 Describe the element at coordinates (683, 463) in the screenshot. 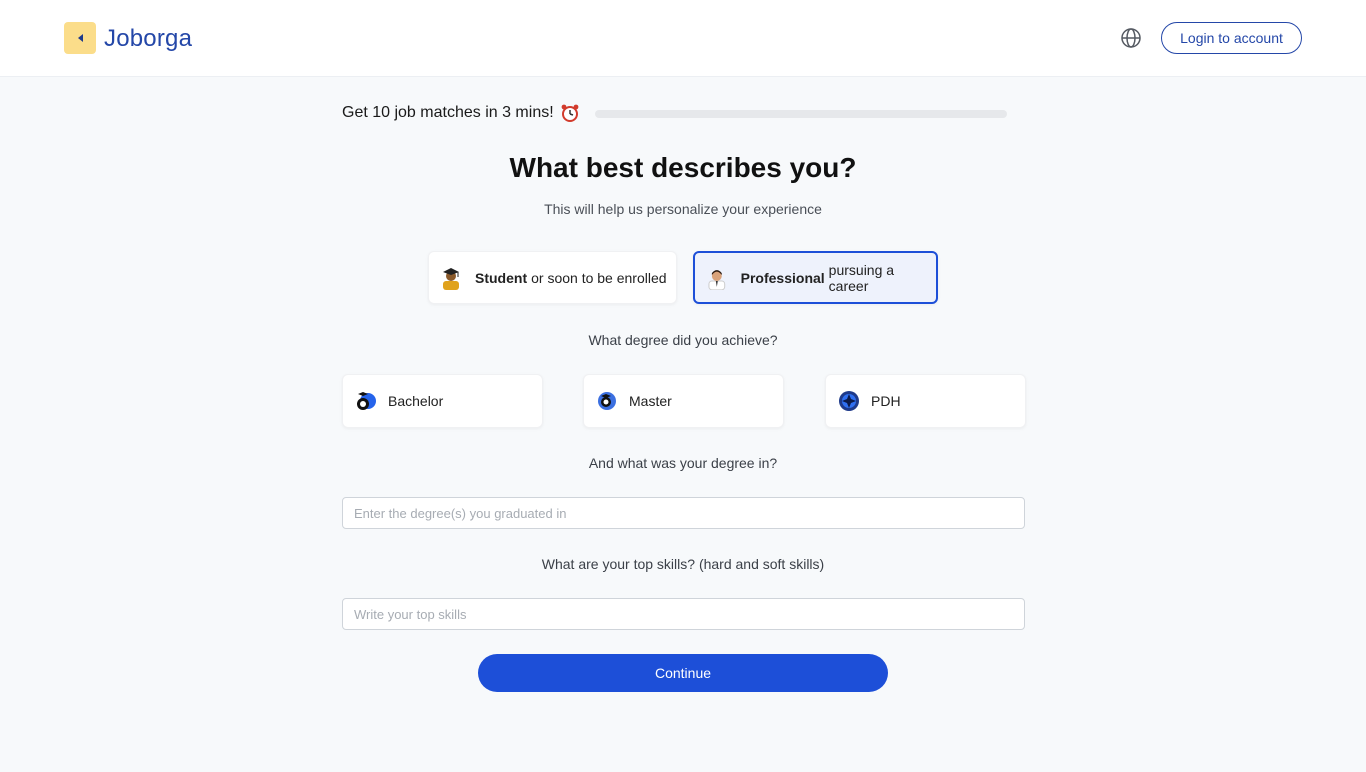

I see `degree-field-question: And what was your degree in?` at that location.